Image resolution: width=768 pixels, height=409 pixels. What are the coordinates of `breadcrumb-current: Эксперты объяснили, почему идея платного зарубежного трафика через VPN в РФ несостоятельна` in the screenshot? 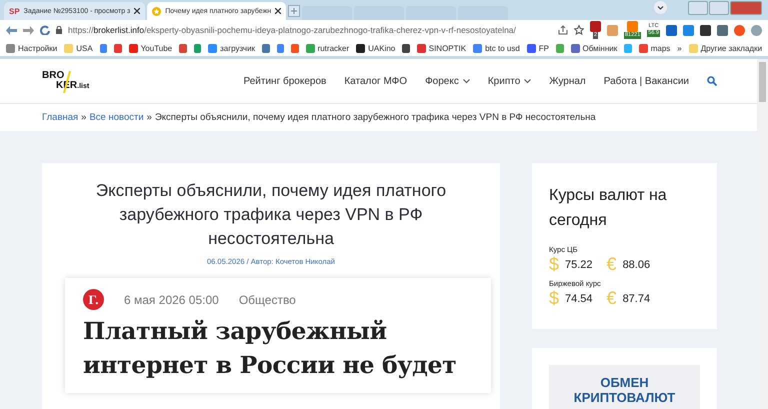 It's located at (375, 117).